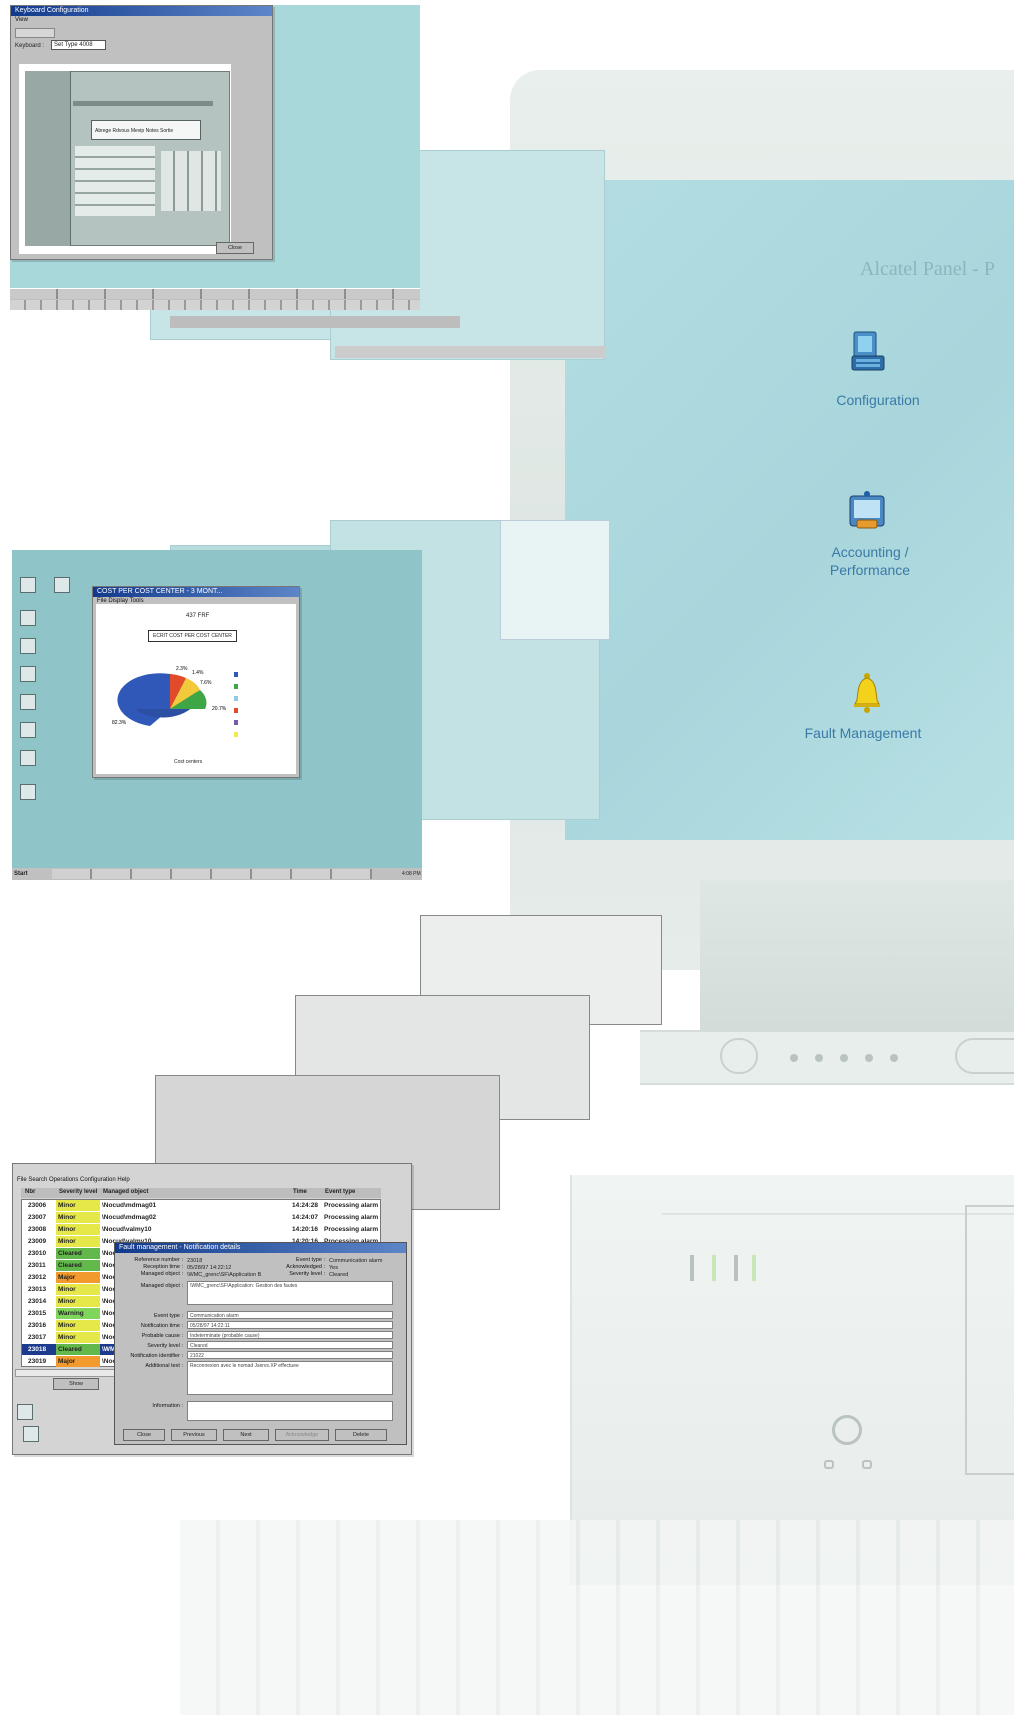  What do you see at coordinates (37, 1277) in the screenshot?
I see `row-nbr: 23012` at bounding box center [37, 1277].